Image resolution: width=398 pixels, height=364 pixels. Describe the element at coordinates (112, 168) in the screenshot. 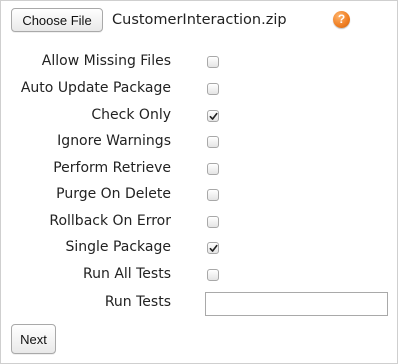

I see `option-label: Perform Retrieve` at that location.